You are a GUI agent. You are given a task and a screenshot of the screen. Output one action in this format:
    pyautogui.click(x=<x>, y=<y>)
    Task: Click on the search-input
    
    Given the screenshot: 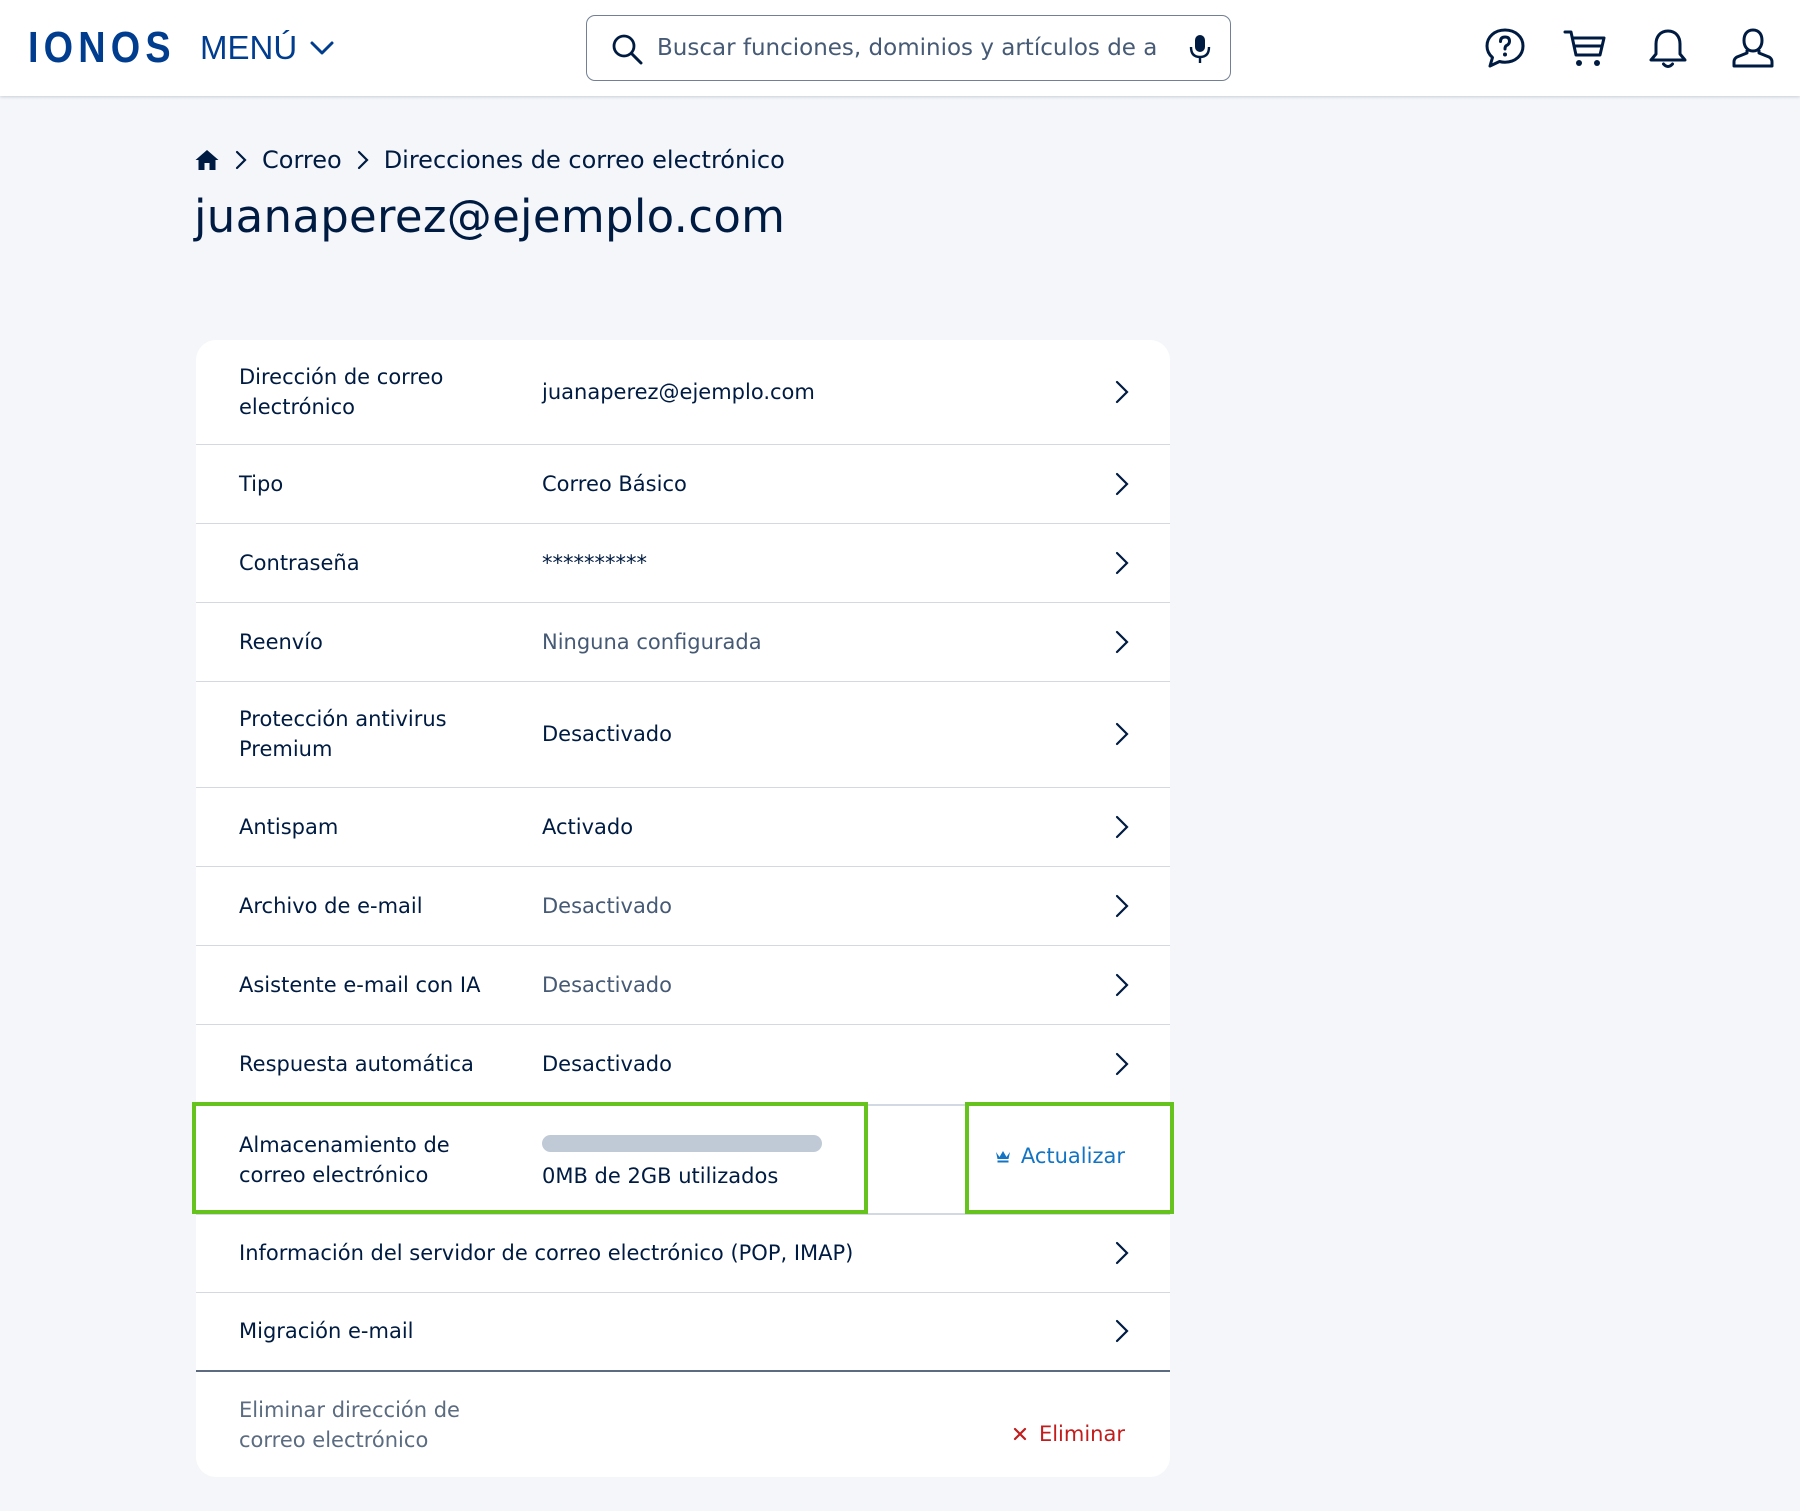 What is the action you would take?
    pyautogui.click(x=907, y=48)
    